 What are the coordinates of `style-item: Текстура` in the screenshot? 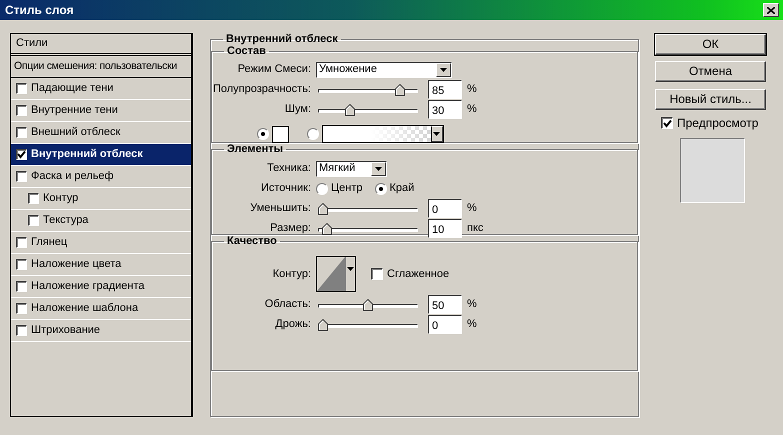 It's located at (101, 221).